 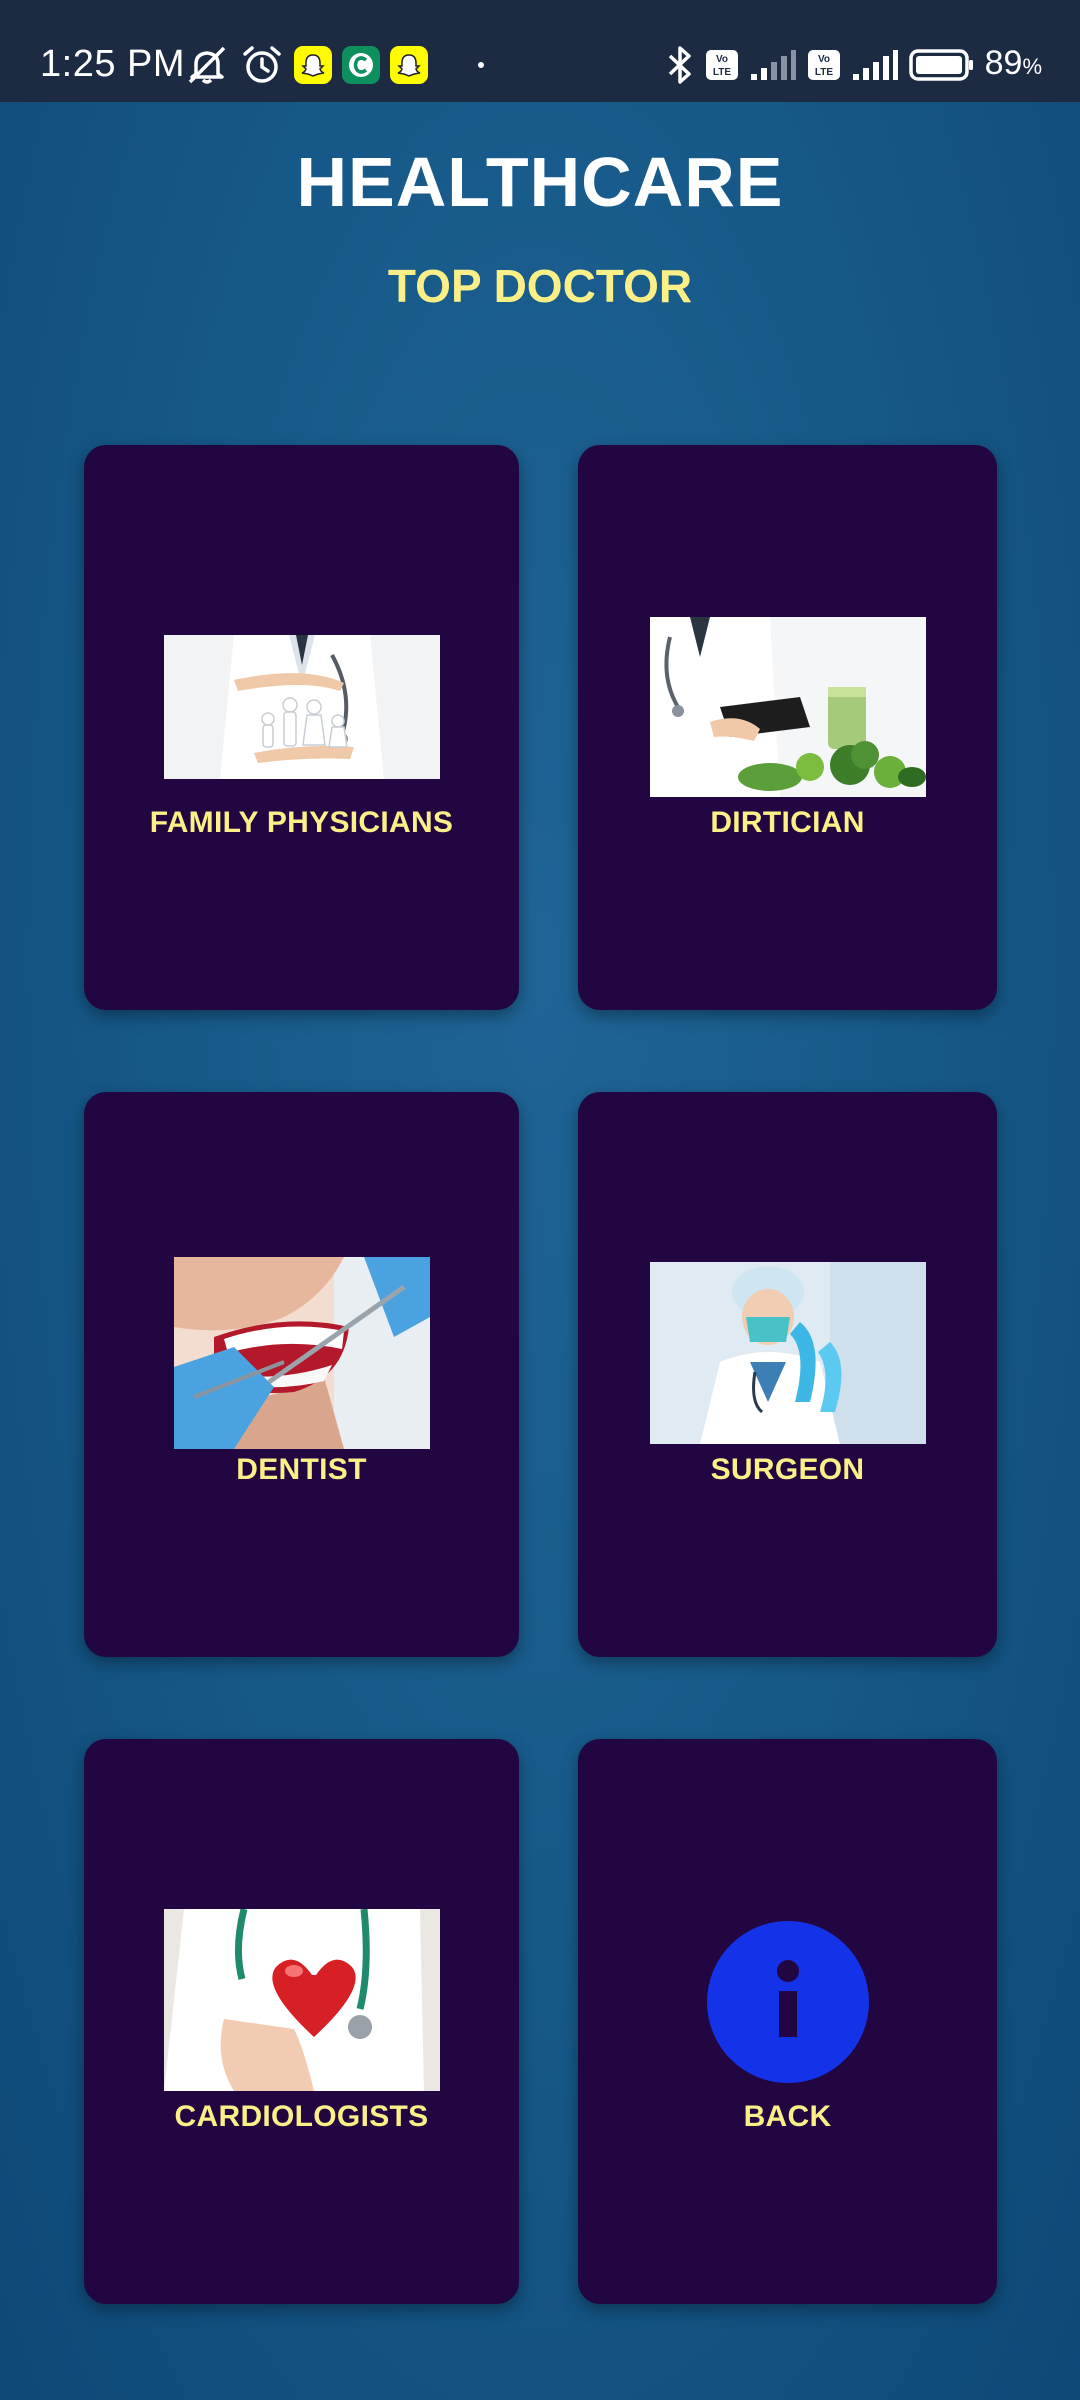 What do you see at coordinates (787, 2116) in the screenshot?
I see `card-label: BACK` at bounding box center [787, 2116].